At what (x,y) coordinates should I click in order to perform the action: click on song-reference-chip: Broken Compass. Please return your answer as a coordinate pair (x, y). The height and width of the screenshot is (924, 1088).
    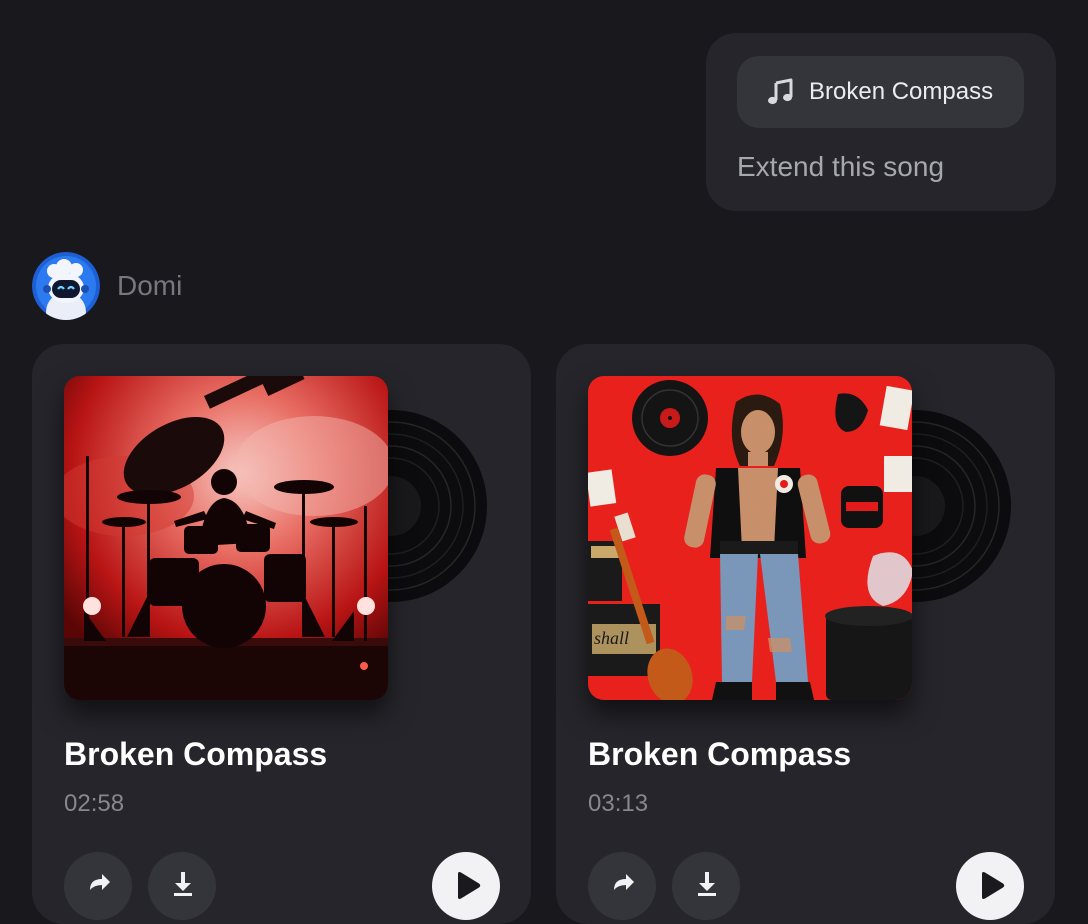
    Looking at the image, I should click on (880, 92).